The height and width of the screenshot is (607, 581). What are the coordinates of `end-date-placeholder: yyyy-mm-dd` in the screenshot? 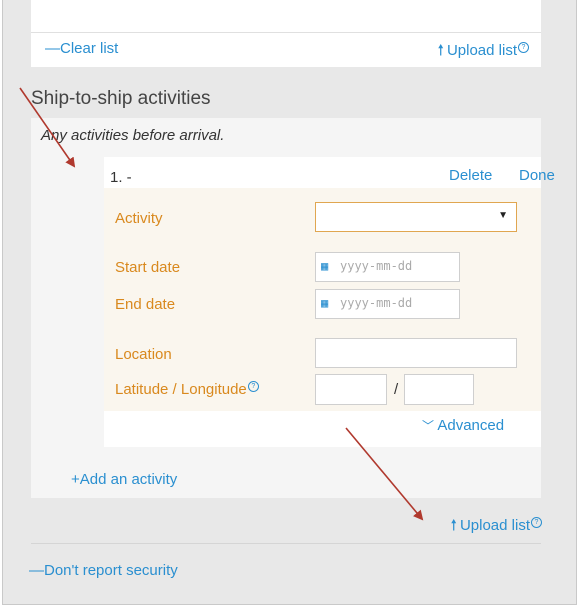 It's located at (376, 303).